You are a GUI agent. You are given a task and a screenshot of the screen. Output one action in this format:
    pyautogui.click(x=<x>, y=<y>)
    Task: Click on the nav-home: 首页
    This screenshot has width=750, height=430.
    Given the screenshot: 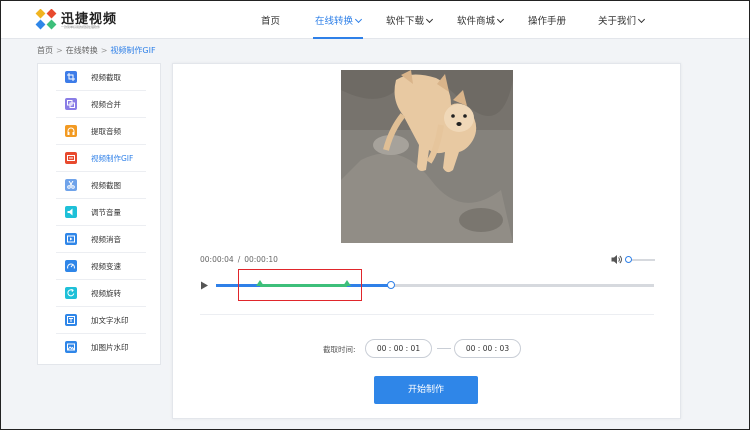 What is the action you would take?
    pyautogui.click(x=270, y=26)
    